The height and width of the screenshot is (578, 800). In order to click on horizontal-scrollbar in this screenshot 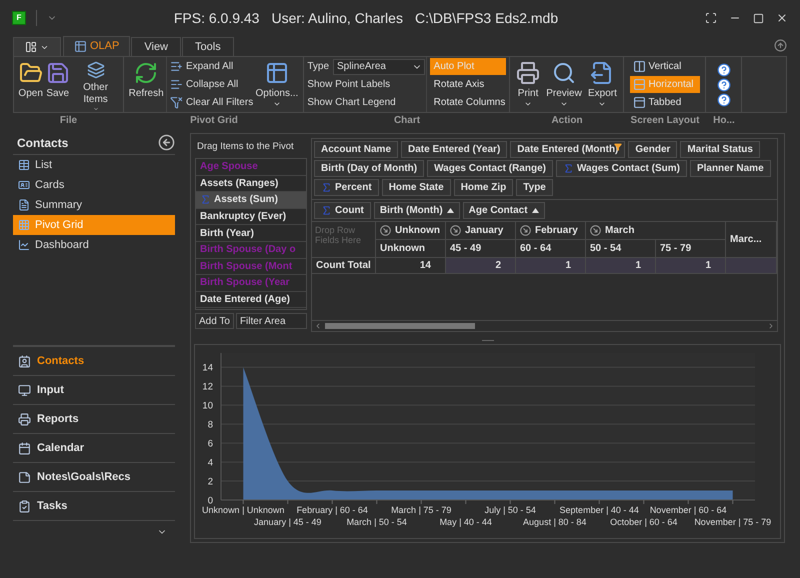, I will do `click(544, 326)`.